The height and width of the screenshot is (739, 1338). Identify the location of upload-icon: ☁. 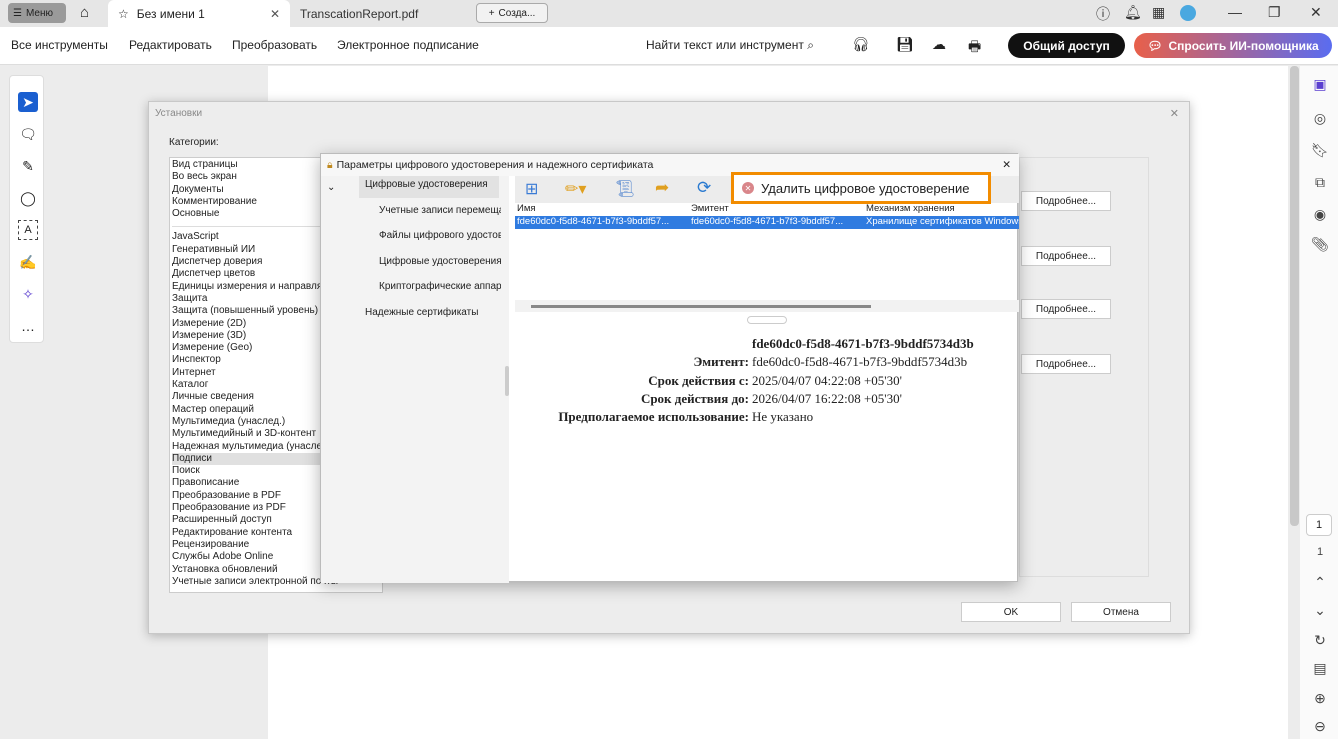
(939, 44).